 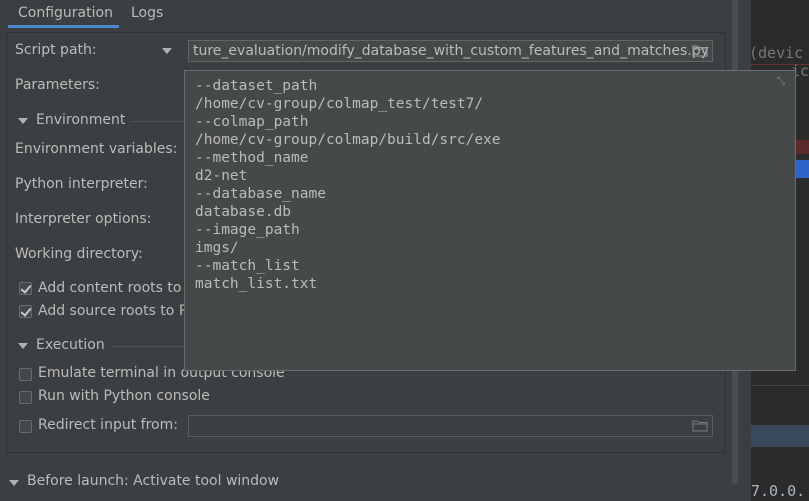 What do you see at coordinates (782, 82) in the screenshot?
I see `expand-collapse-icon: ⤡` at bounding box center [782, 82].